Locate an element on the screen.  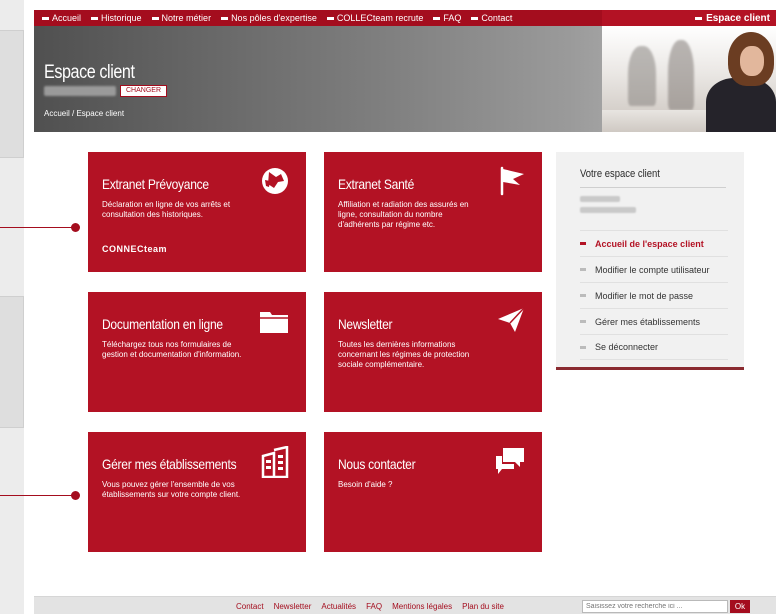
nav-item-poles-expertise: Nos pôles d'expertise is located at coordinates (269, 18).